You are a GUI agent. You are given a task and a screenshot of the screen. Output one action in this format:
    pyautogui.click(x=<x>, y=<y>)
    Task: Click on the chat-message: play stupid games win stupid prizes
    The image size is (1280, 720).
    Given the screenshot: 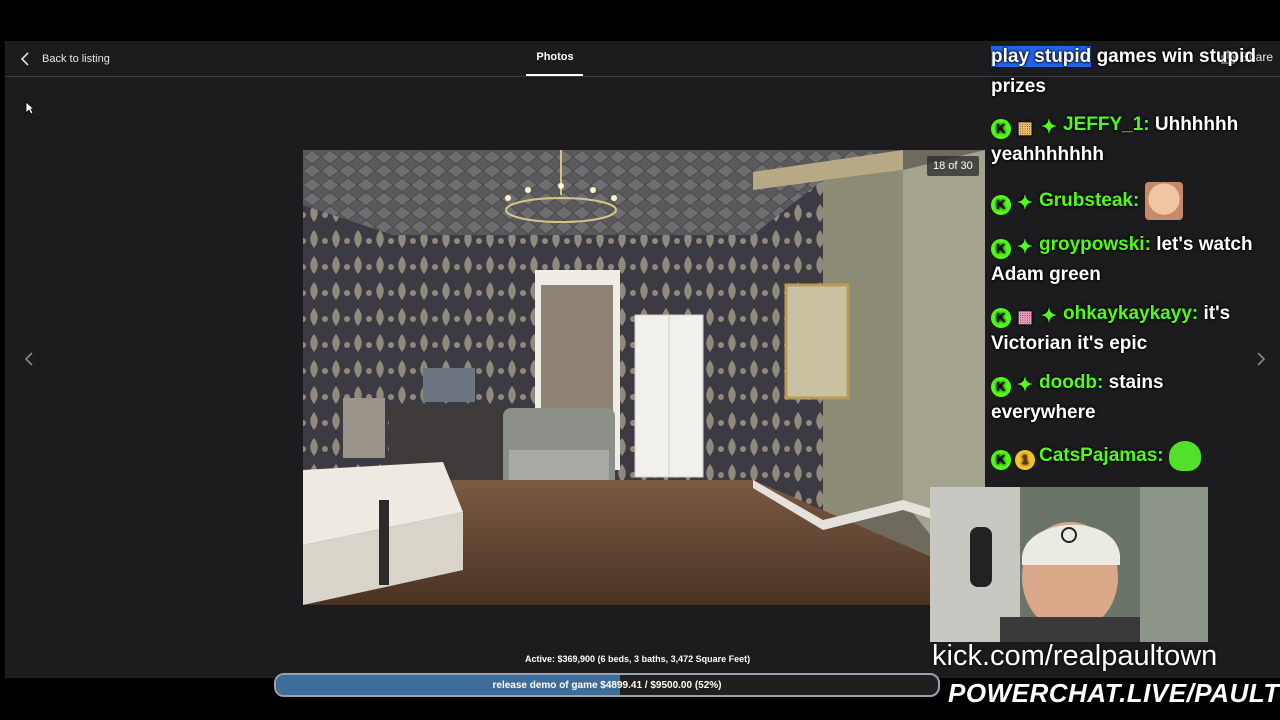 What is the action you would take?
    pyautogui.click(x=1126, y=72)
    